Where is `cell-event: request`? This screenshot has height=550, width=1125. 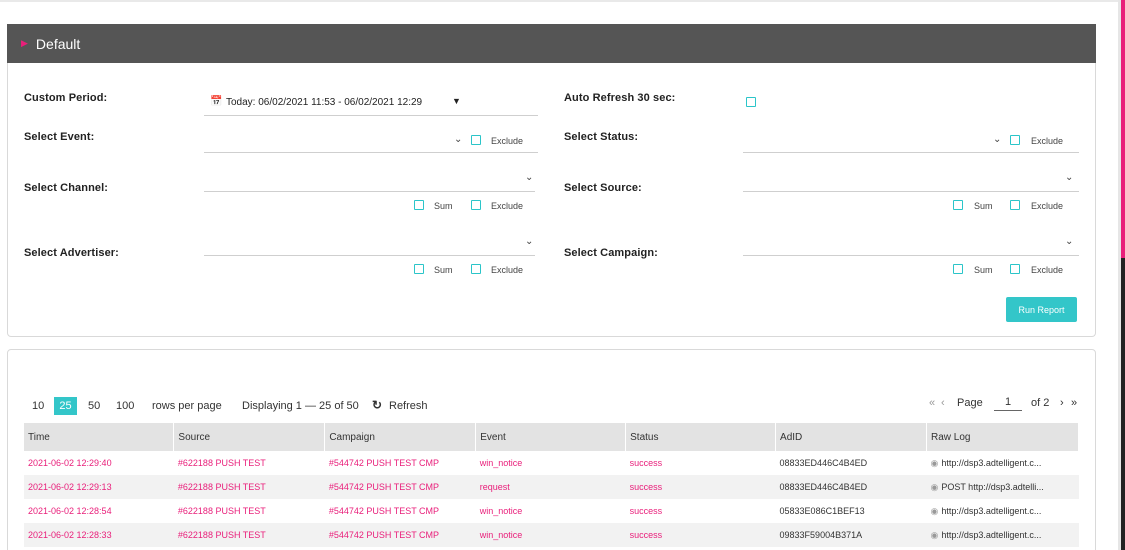
cell-event: request is located at coordinates (550, 487).